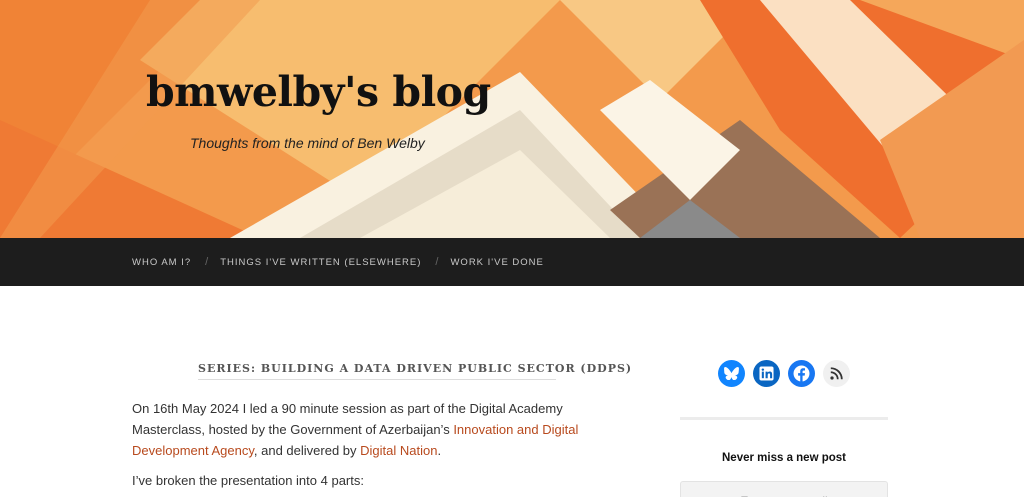 The height and width of the screenshot is (497, 1024). Describe the element at coordinates (320, 262) in the screenshot. I see `nav-item-things-ive-written: THINGS I'VE WRITTEN (ELSEWHERE)` at that location.